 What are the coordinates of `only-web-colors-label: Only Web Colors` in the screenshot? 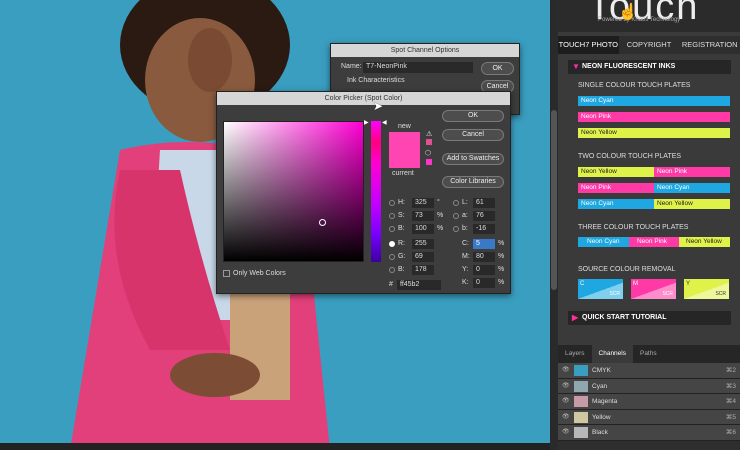 It's located at (259, 273).